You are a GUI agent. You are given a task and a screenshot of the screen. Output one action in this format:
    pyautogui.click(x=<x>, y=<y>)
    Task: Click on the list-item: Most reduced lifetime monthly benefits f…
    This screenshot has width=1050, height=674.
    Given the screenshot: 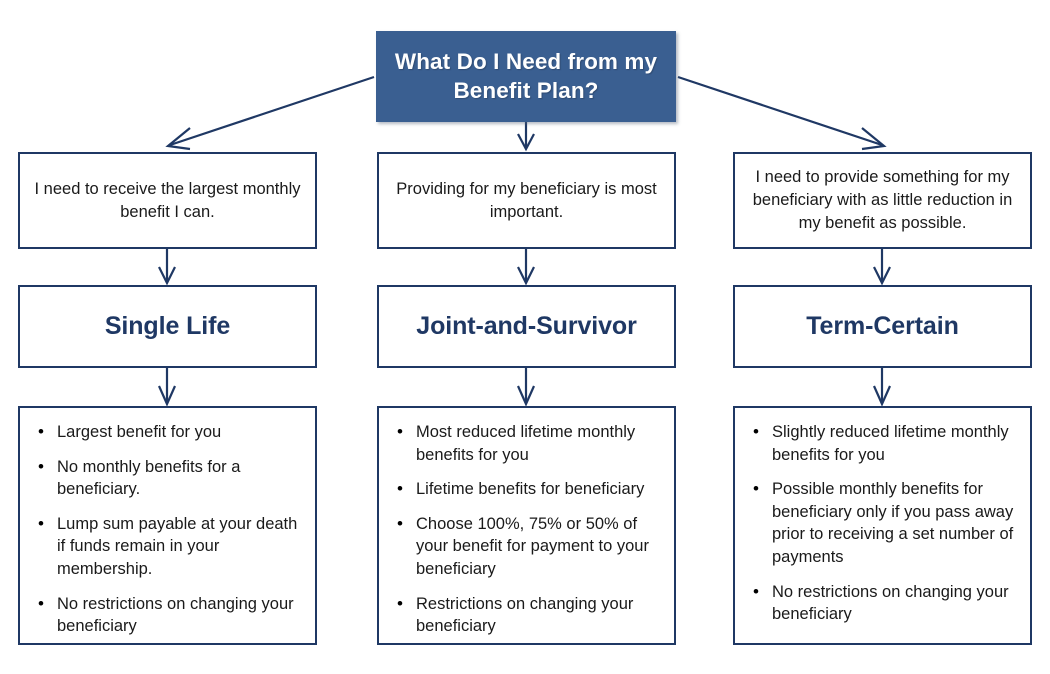 What is the action you would take?
    pyautogui.click(x=525, y=443)
    